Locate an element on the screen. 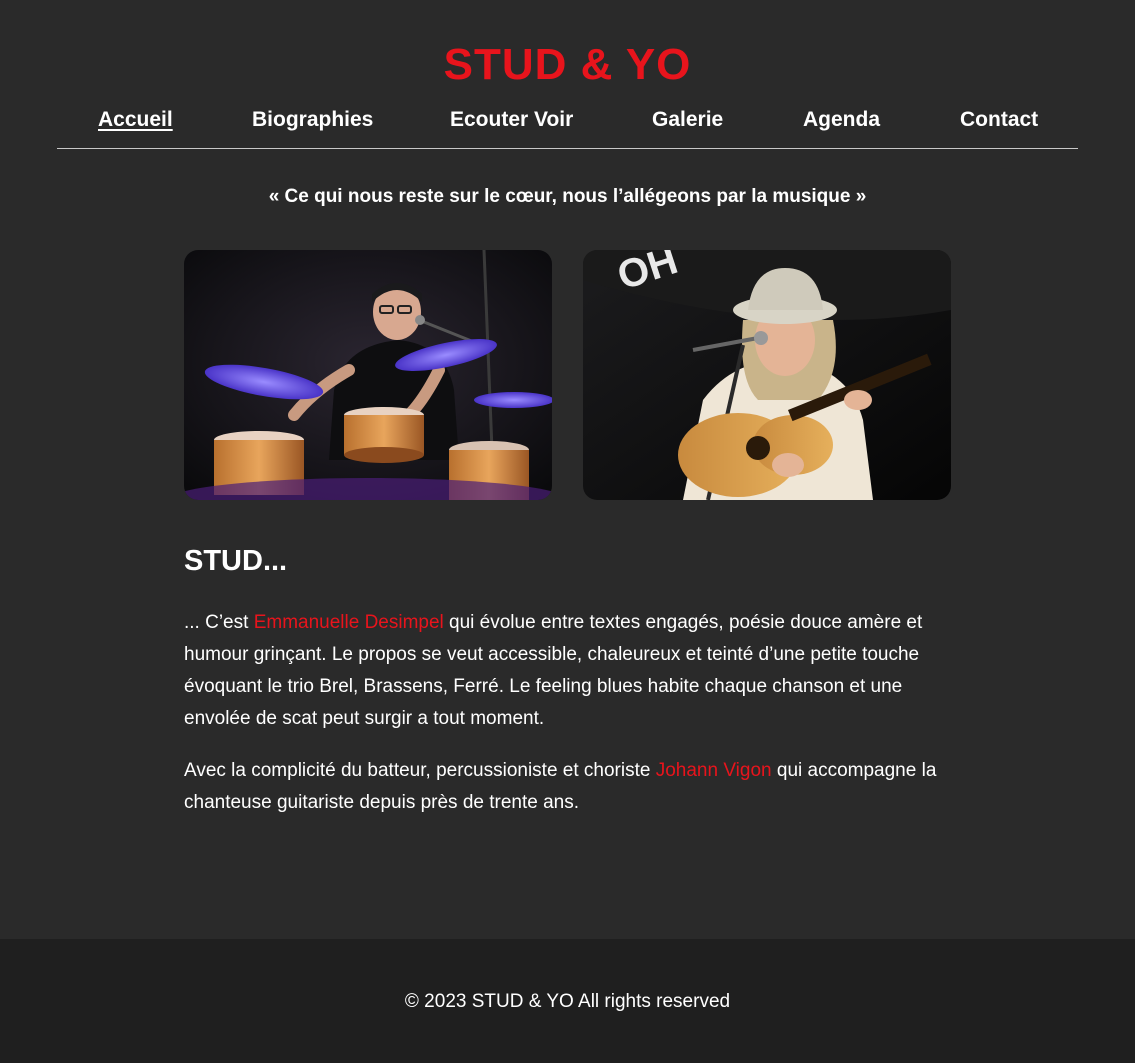 The image size is (1135, 1063). copyright-text: © 2023 STUD & YO All rights reserved is located at coordinates (567, 1001).